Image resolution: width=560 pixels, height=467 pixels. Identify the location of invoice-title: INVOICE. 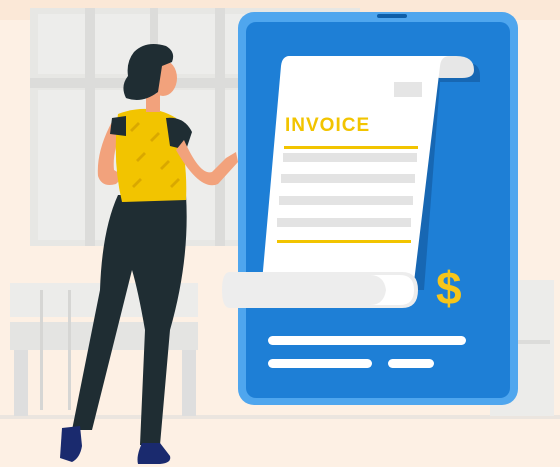
(327, 125).